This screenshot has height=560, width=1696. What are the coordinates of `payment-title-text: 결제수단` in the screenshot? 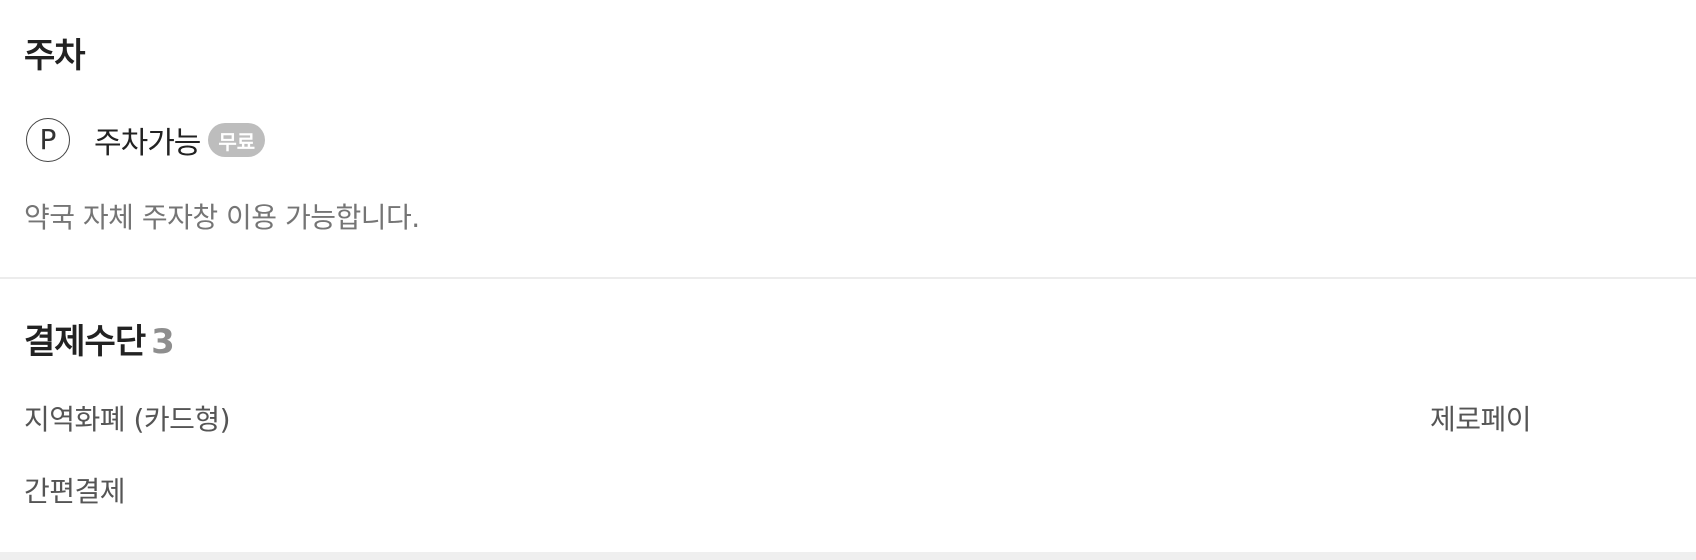 It's located at (85, 342).